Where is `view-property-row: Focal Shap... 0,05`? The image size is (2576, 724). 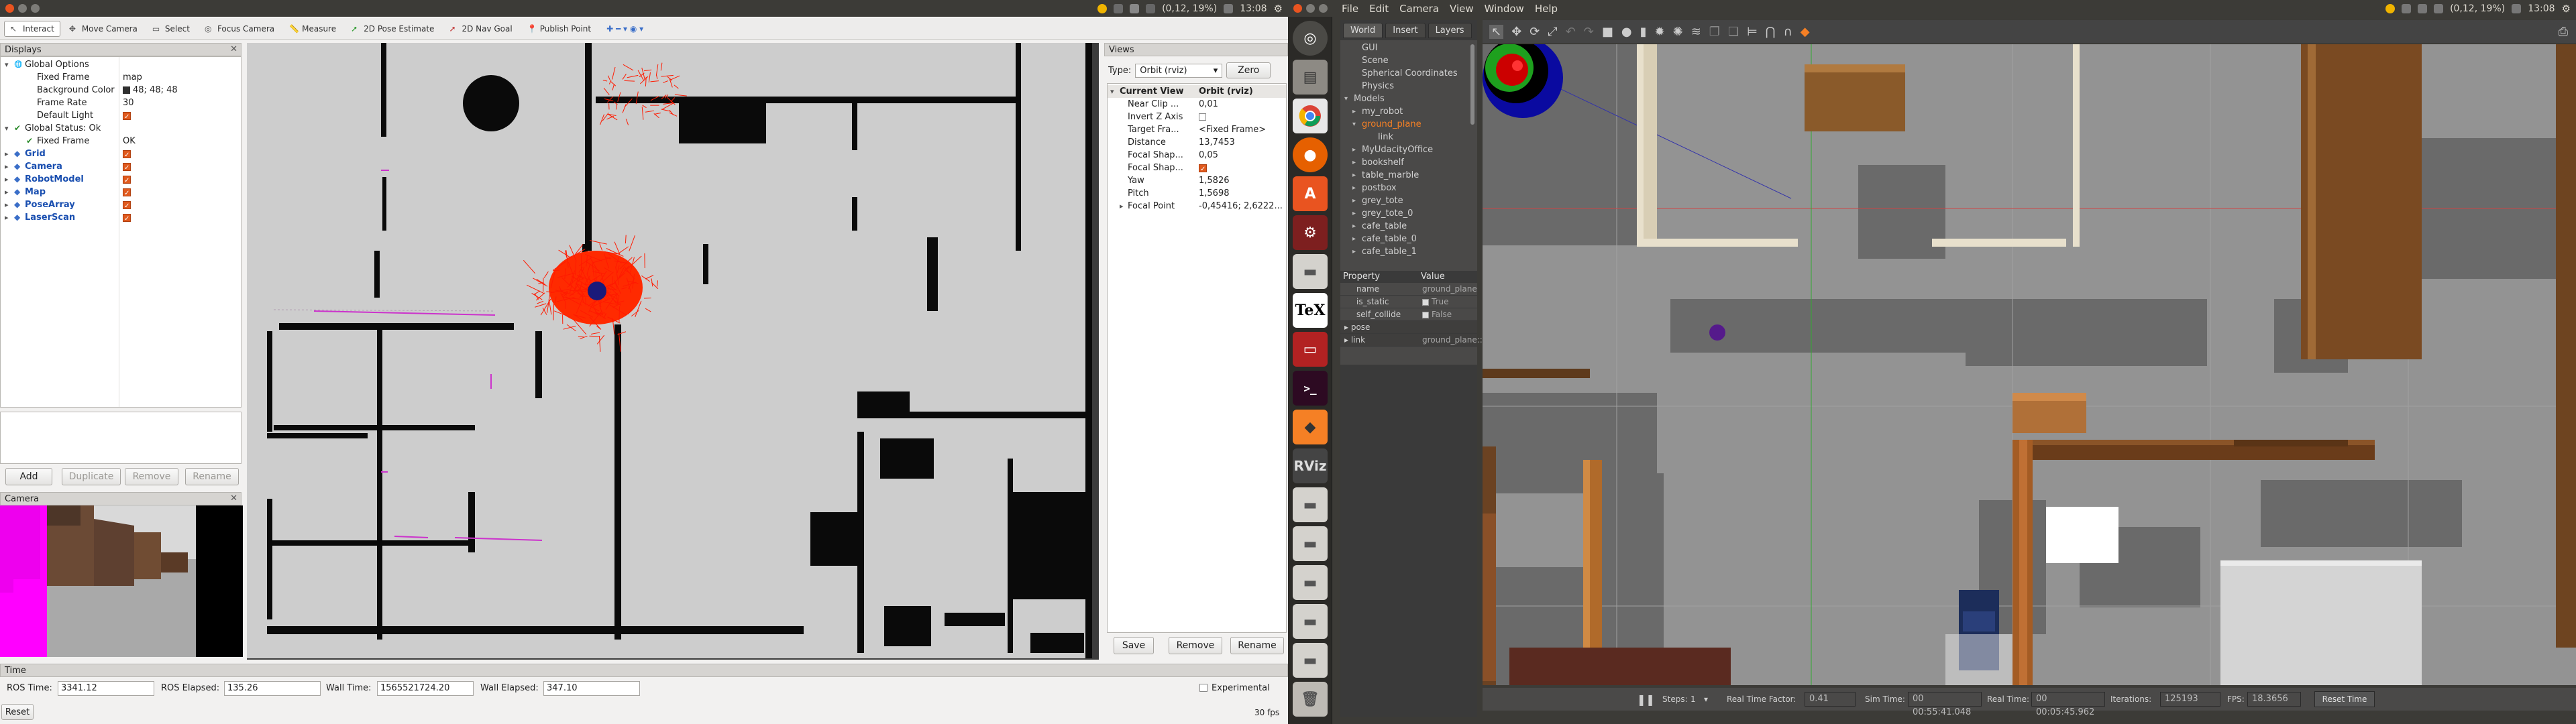
view-property-row: Focal Shap... 0,05 is located at coordinates (1197, 155).